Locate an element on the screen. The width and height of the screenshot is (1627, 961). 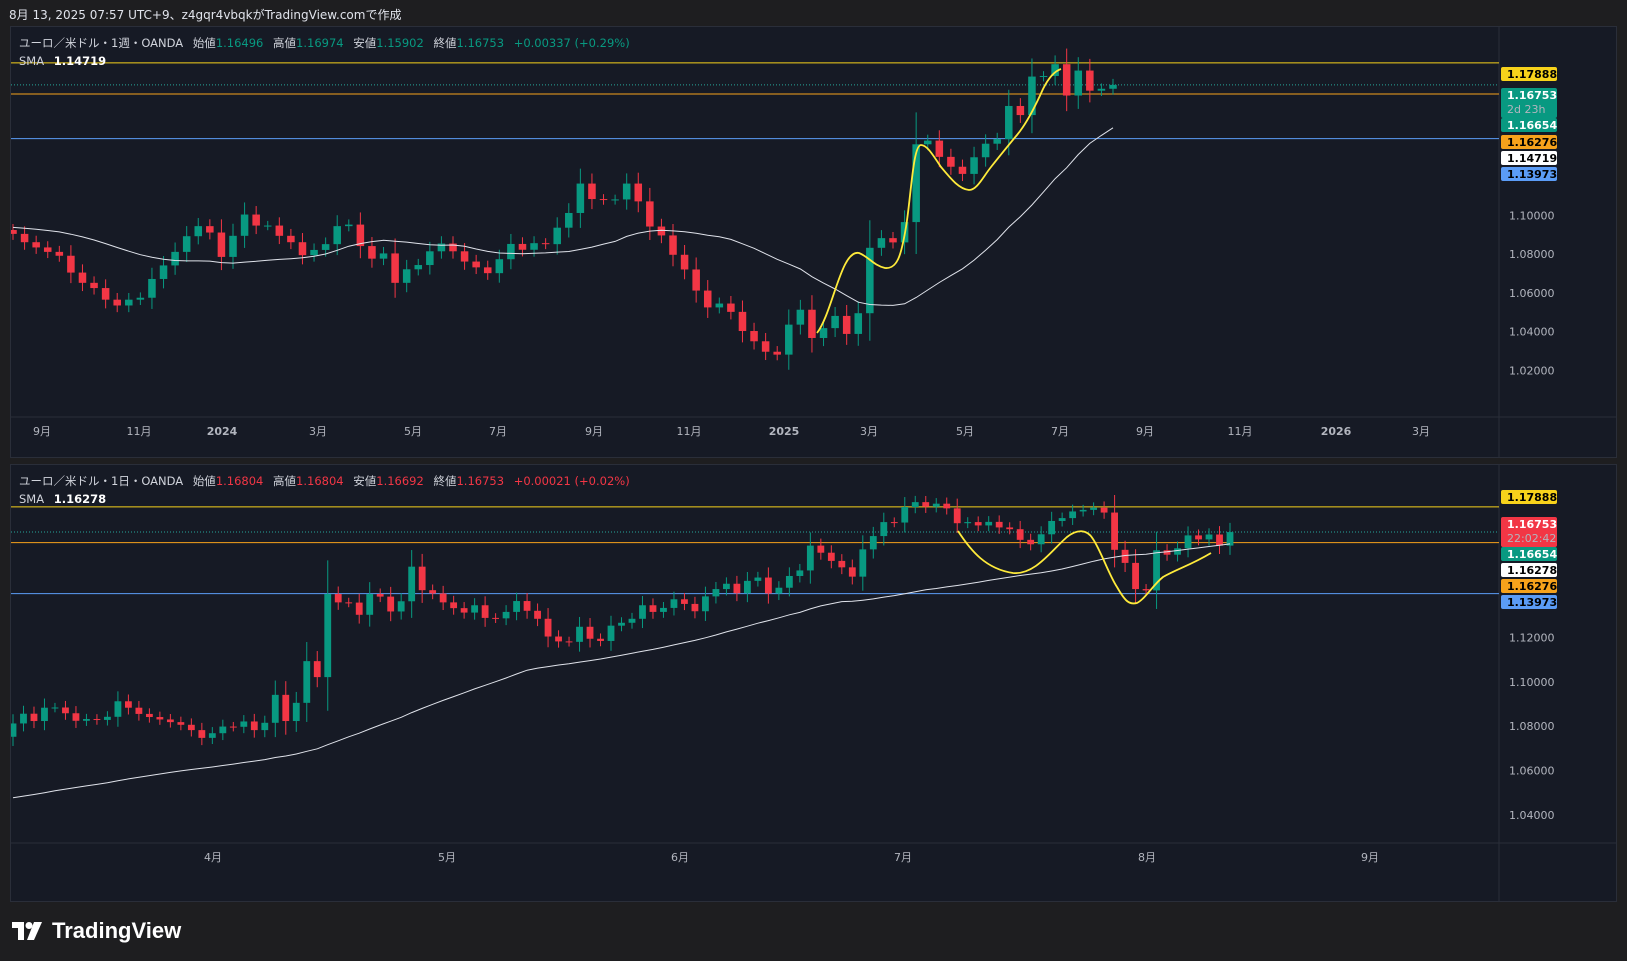
y-tick-label: 1.10000 is located at coordinates (1532, 216).